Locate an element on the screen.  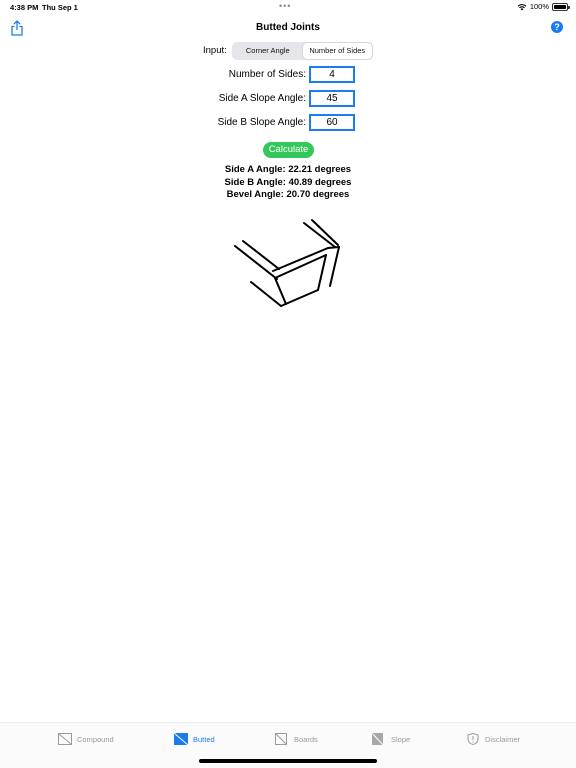
status-time: 4:38 PM is located at coordinates (24, 7).